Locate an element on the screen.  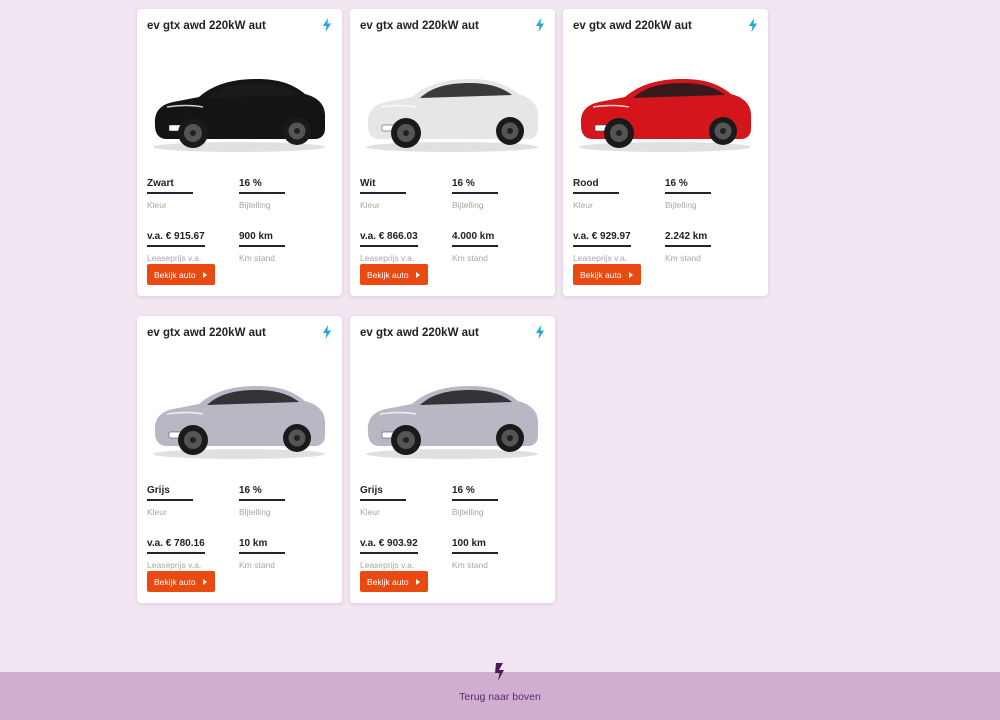
spec-price: v.a. € 780.16 Leaseprijs v.a. is located at coordinates (193, 551).